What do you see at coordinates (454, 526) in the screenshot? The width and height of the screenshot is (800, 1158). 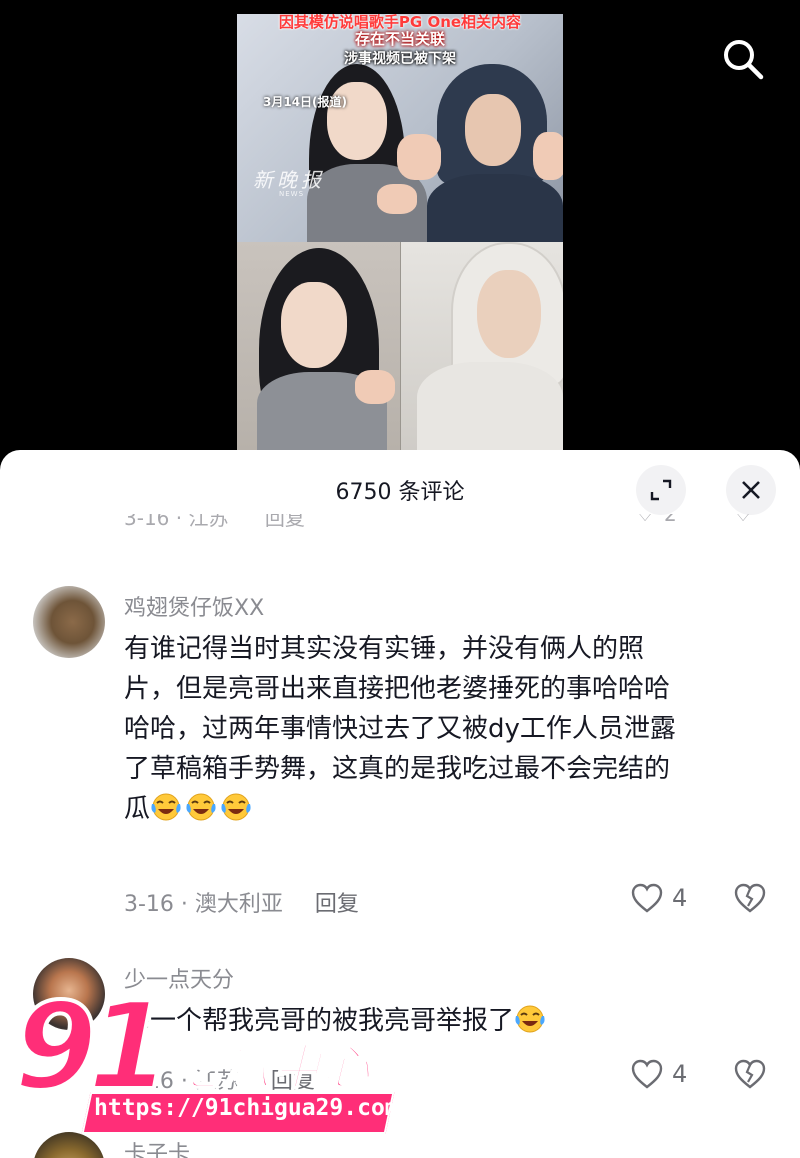 I see `previous-comment-meta: 3-16 · 江苏 回复 ♡ 2 ♡` at bounding box center [454, 526].